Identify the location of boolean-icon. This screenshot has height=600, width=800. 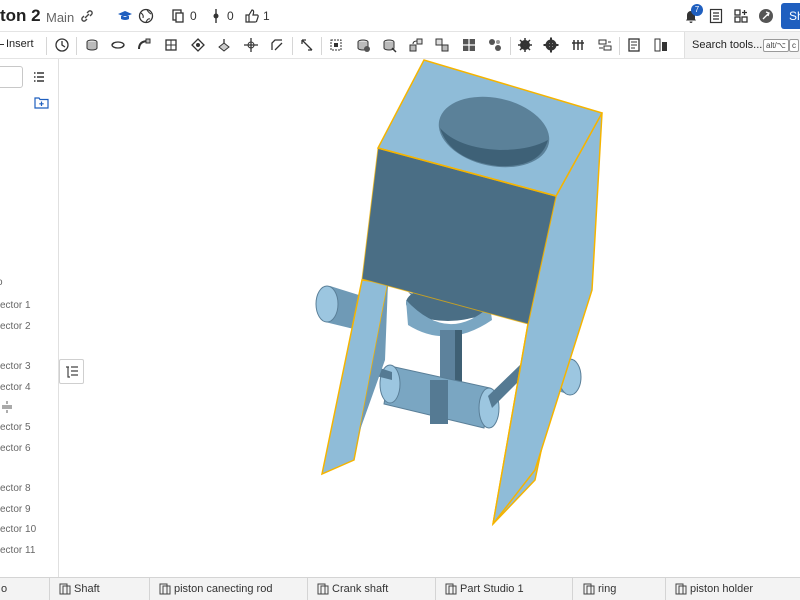
(336, 45).